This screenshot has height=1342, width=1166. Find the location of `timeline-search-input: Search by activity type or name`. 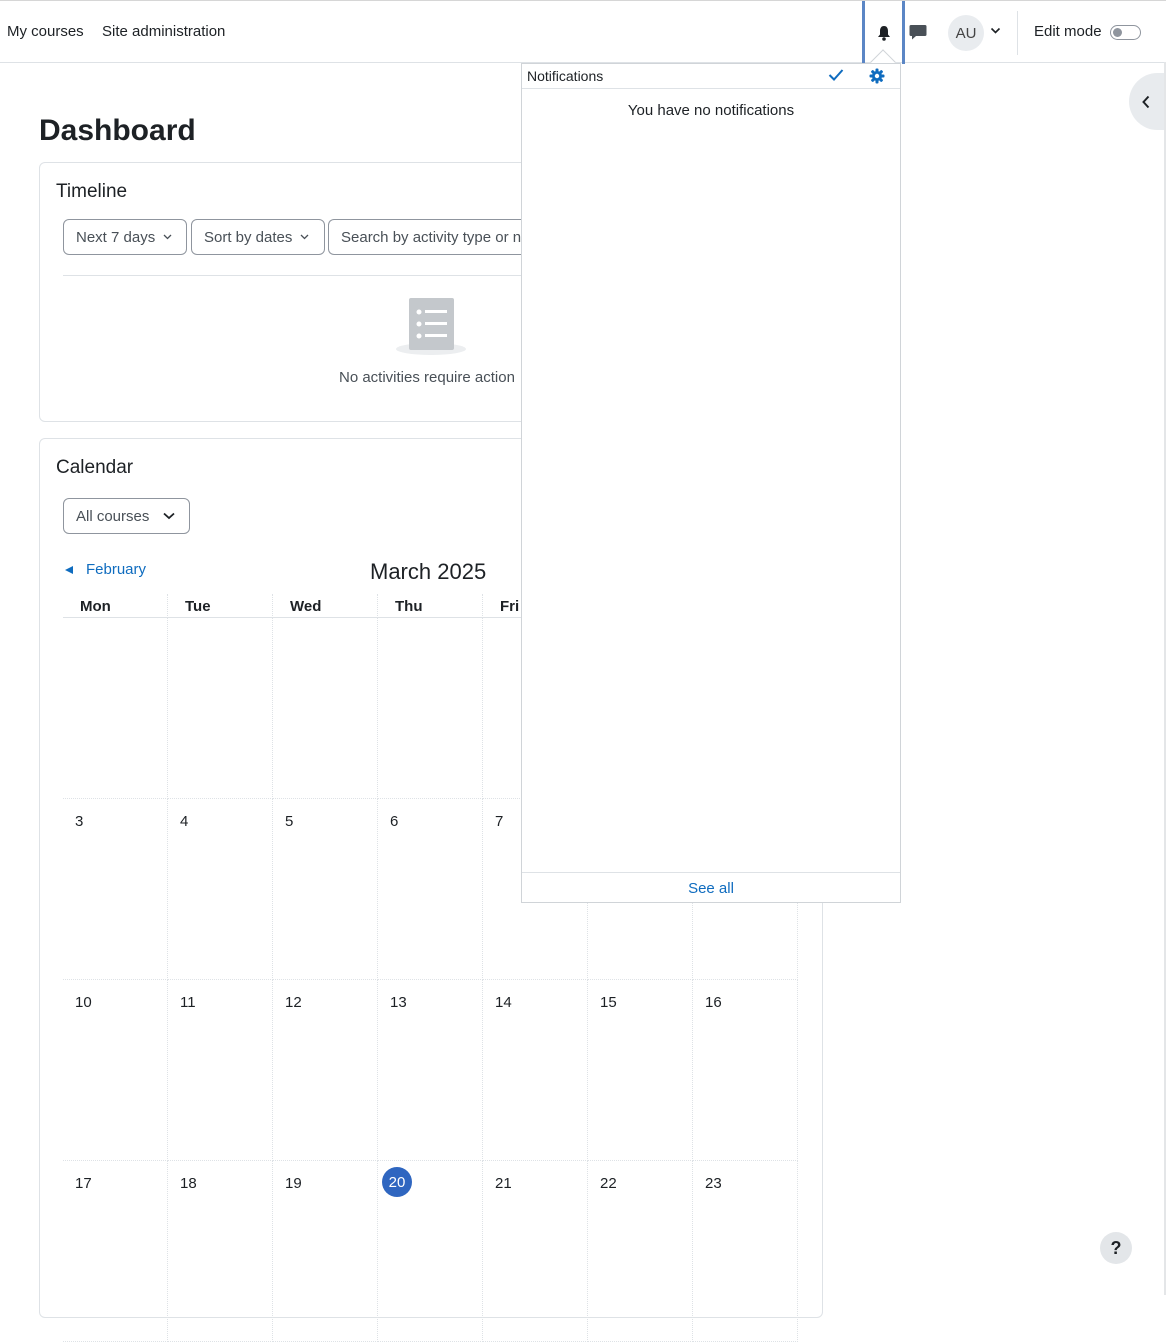

timeline-search-input: Search by activity type or name is located at coordinates (430, 237).